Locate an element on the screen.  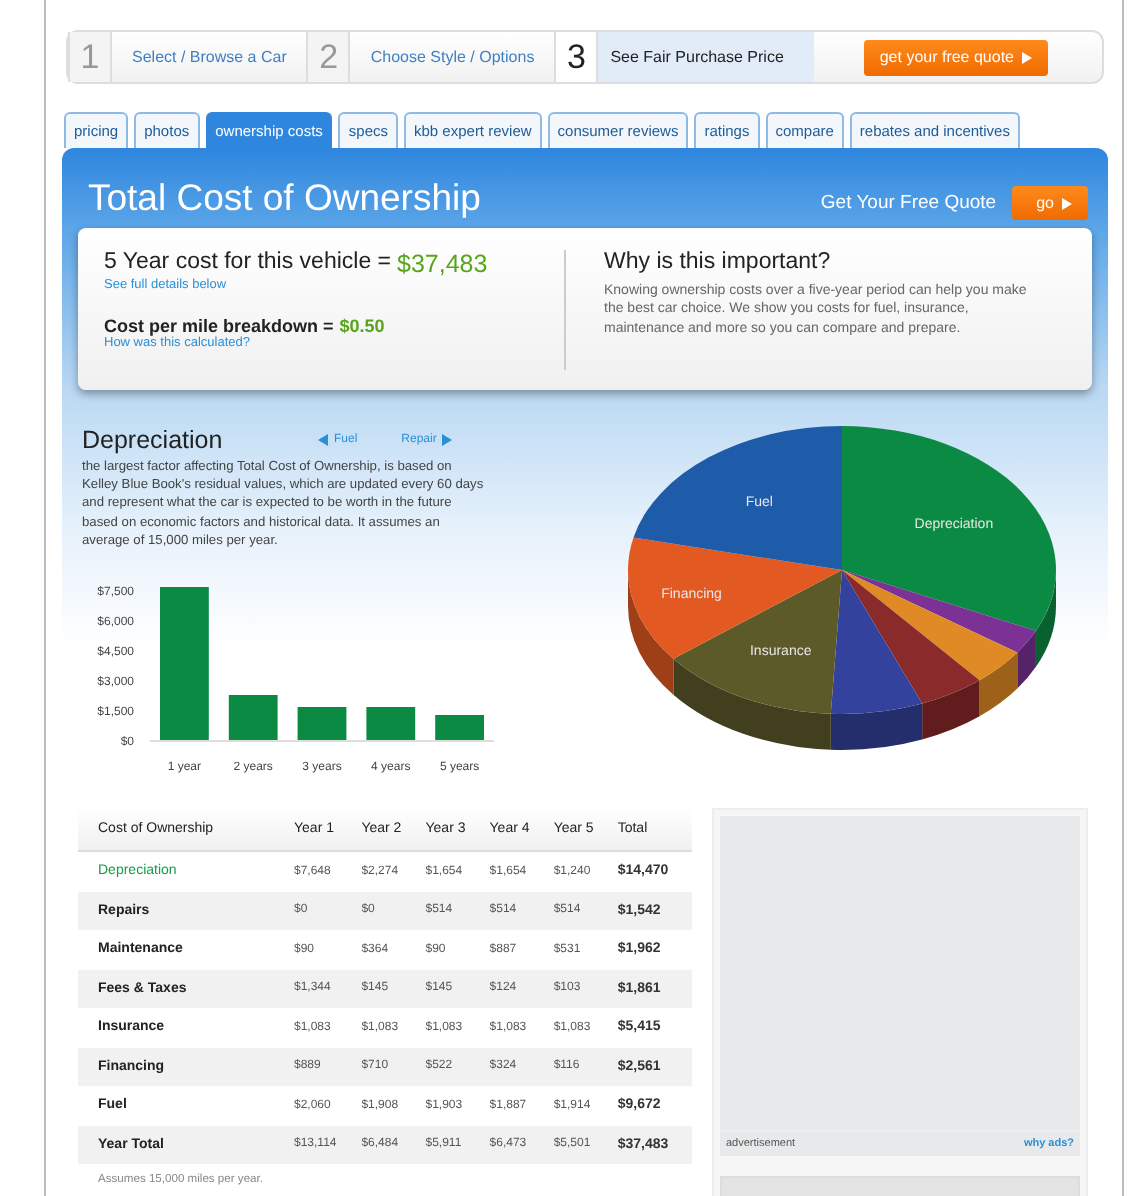
step-label: Choose Style / Options is located at coordinates (452, 57).